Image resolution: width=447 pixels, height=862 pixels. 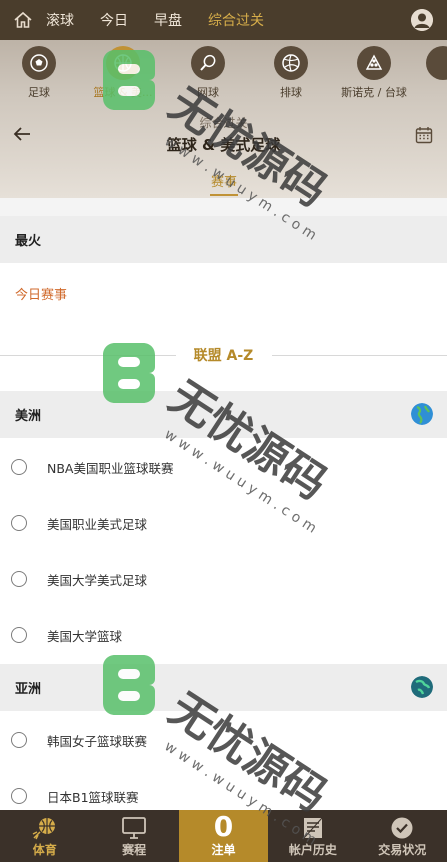 I want to click on league-row: 美国大学美式足球, so click(x=223, y=579).